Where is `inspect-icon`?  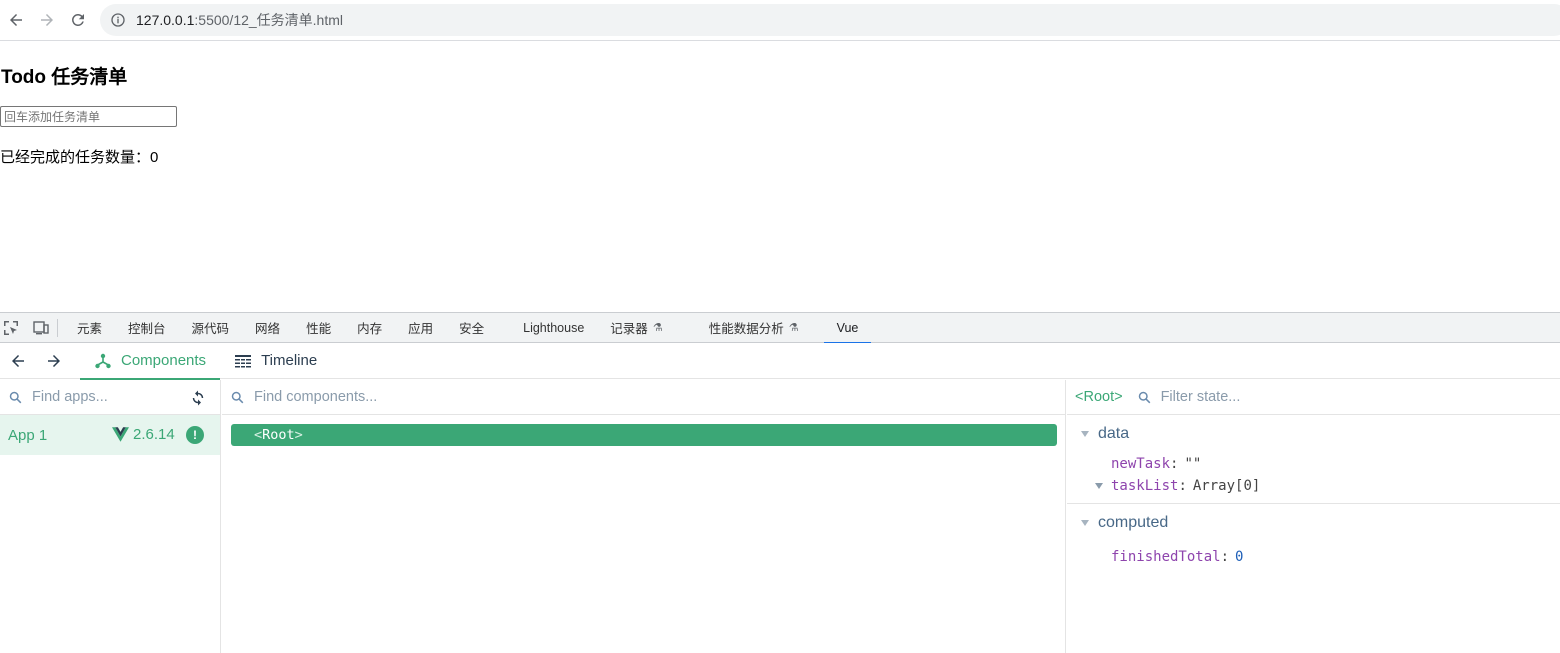
inspect-icon is located at coordinates (11, 327).